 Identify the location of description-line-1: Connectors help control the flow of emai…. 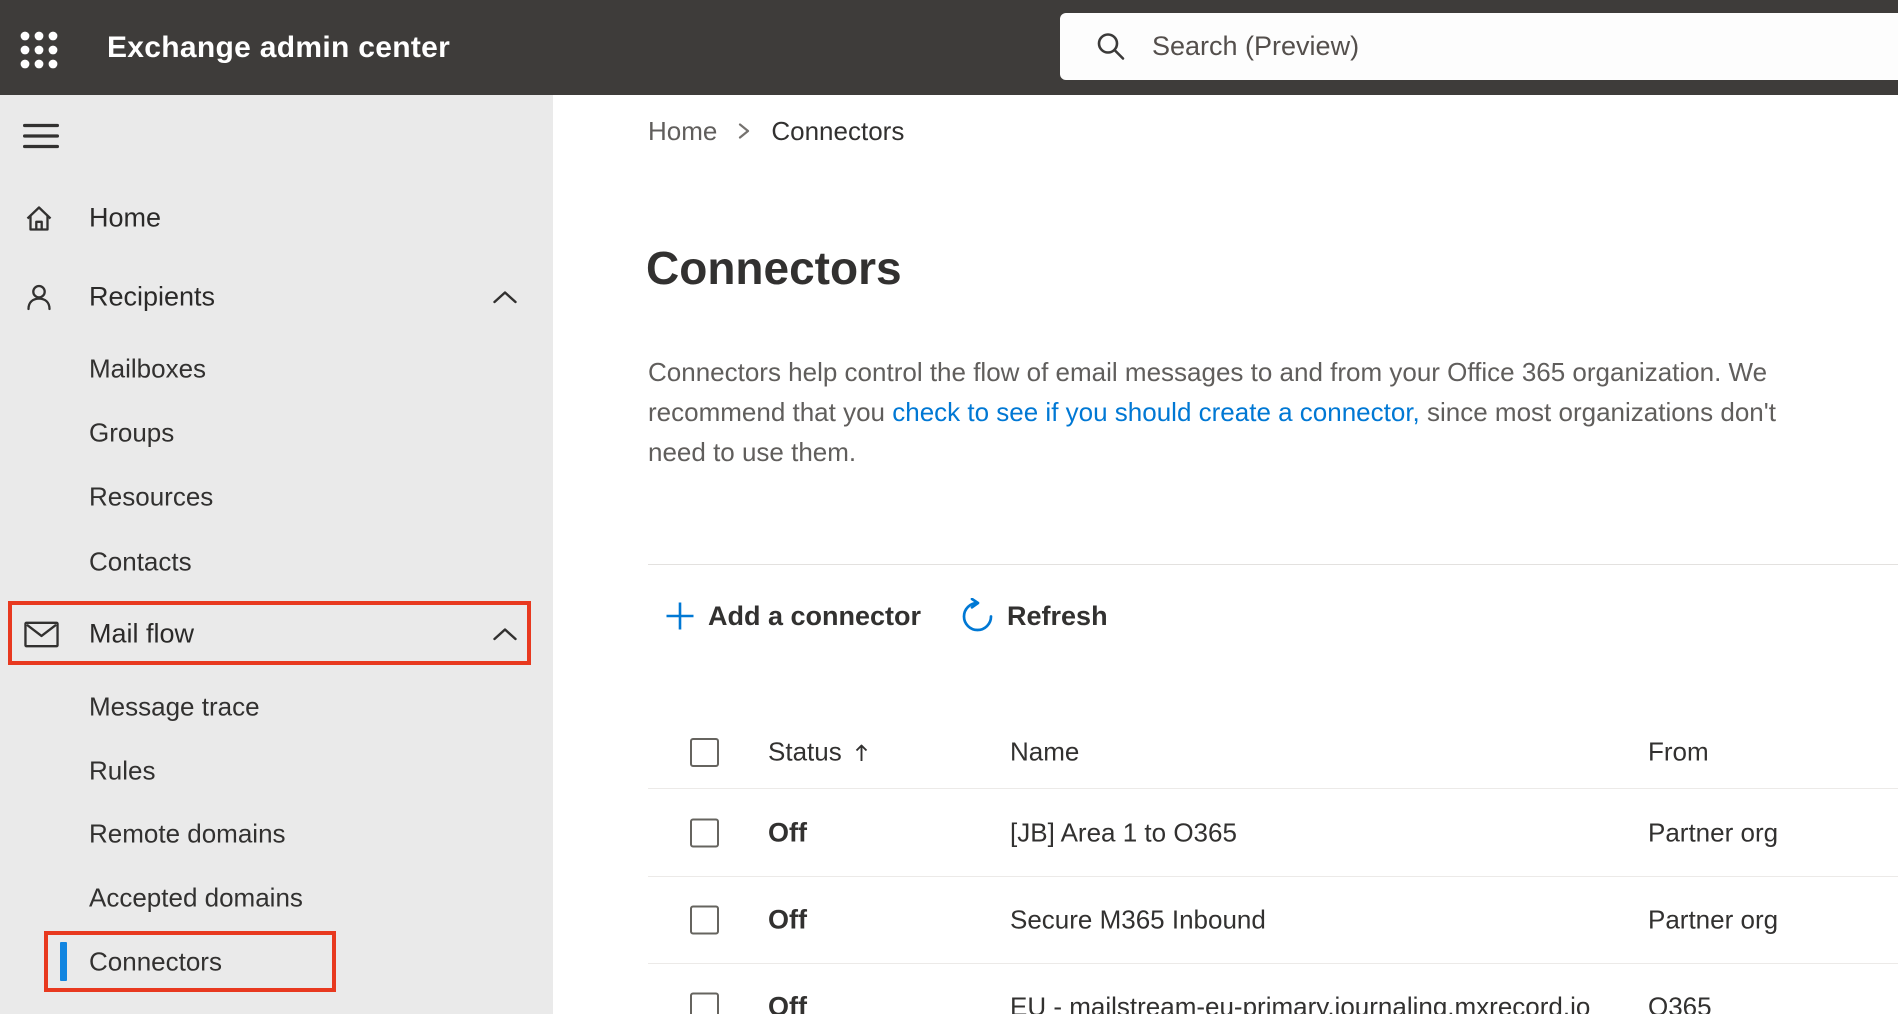
(1208, 372).